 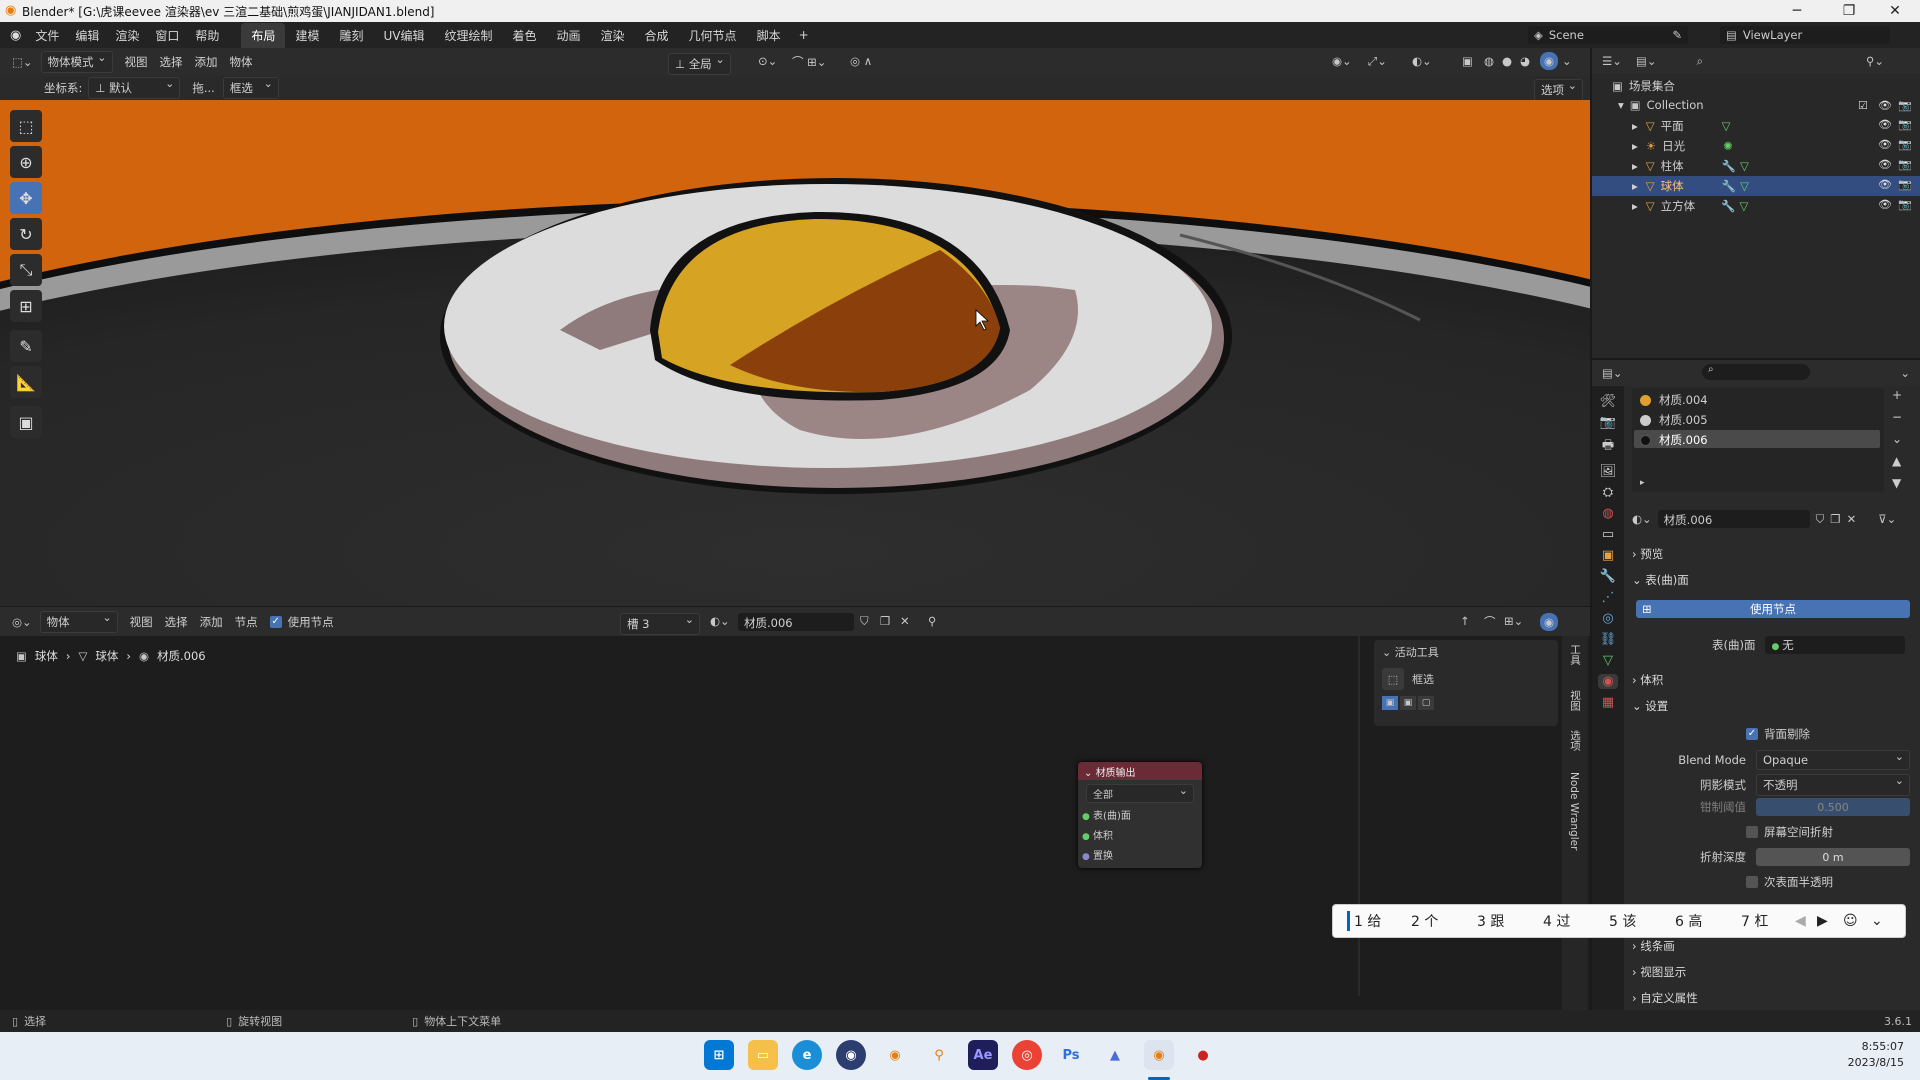 What do you see at coordinates (47, 35) in the screenshot?
I see `menu-file: 文件` at bounding box center [47, 35].